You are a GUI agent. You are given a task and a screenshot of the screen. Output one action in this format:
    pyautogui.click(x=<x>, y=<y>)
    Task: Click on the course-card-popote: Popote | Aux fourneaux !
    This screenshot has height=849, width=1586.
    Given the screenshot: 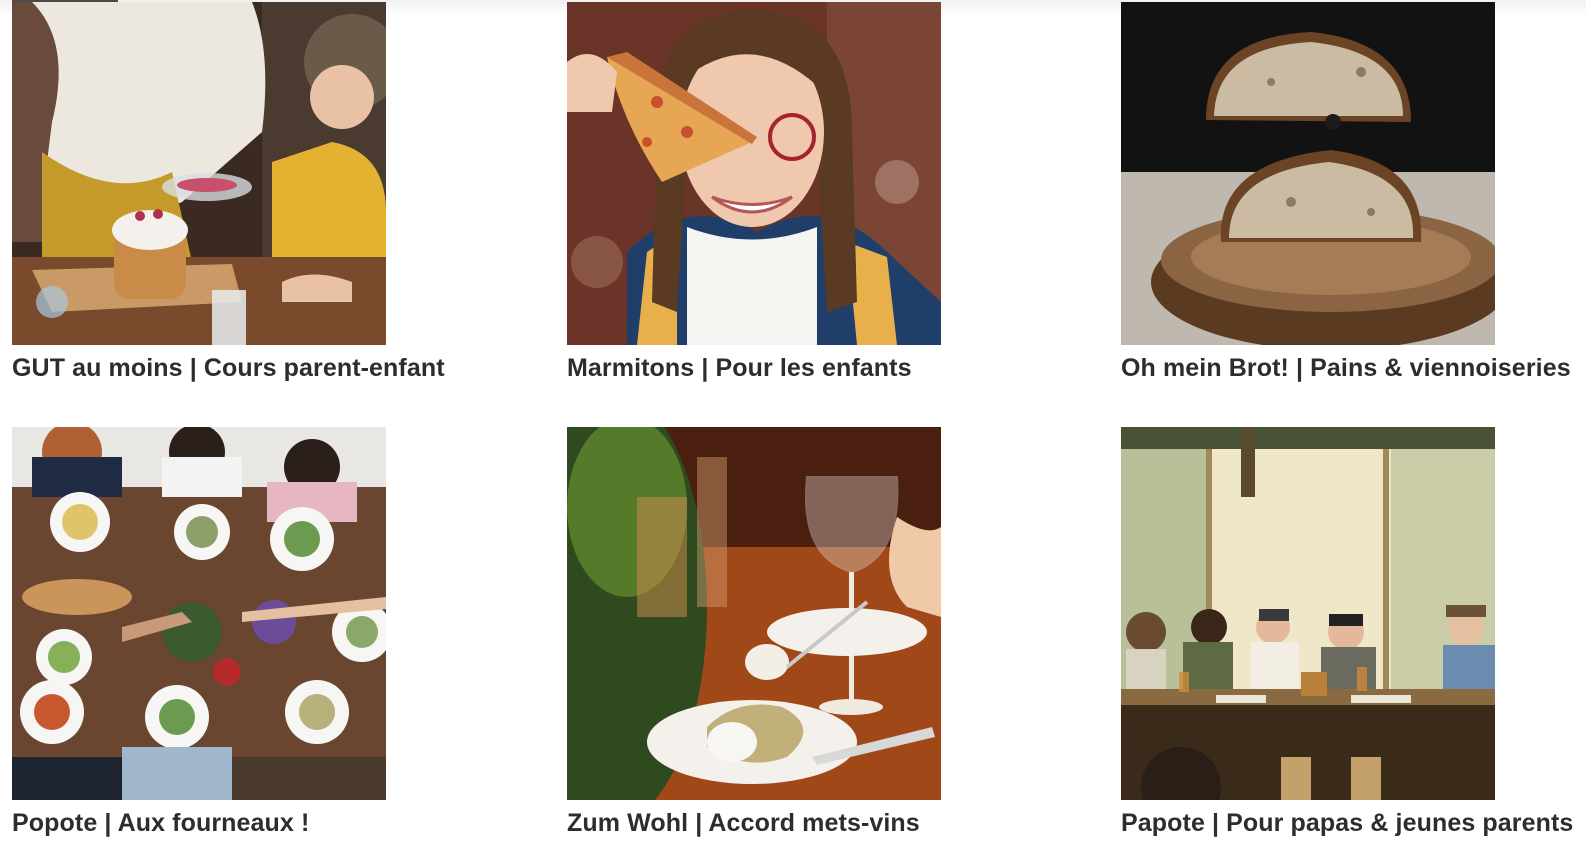 What is the action you would take?
    pyautogui.click(x=199, y=632)
    